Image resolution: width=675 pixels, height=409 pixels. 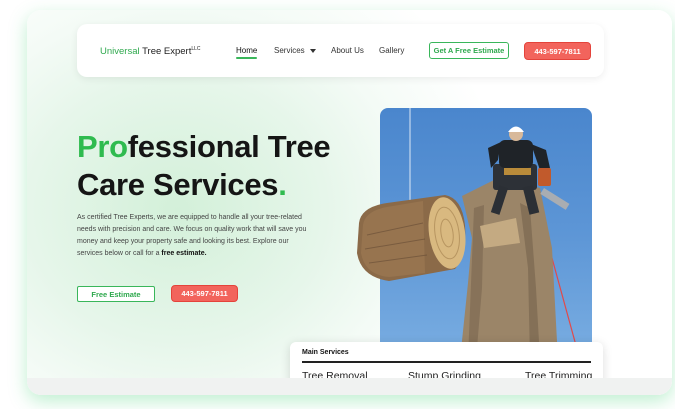 I want to click on nav-home-label: Home, so click(x=247, y=50).